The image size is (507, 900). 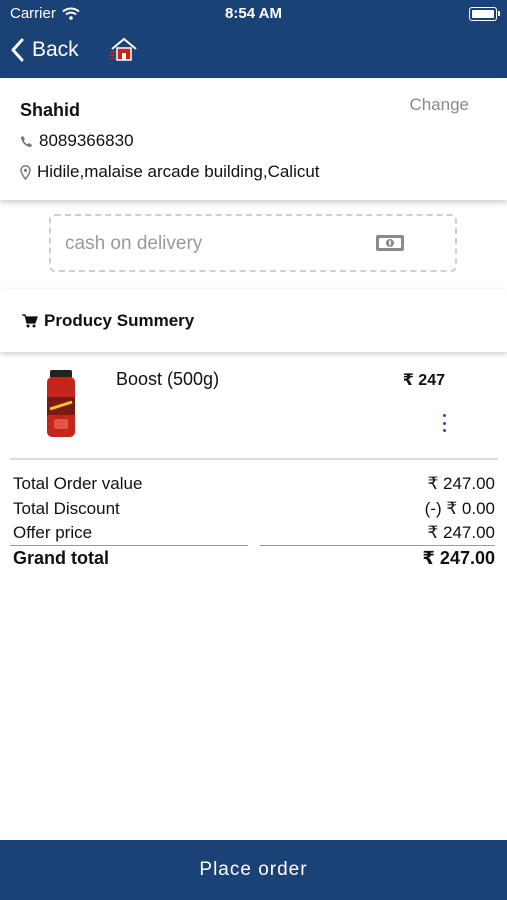 I want to click on total-order-value-row: Total Order value ₹ 247.00, so click(x=254, y=486).